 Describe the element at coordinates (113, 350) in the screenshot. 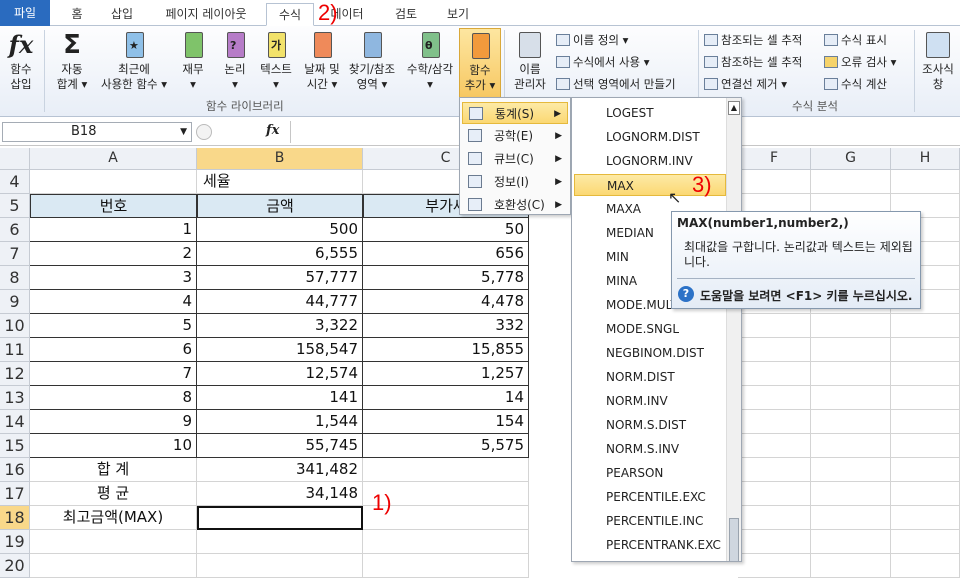

I see `cell-a11: 6` at that location.